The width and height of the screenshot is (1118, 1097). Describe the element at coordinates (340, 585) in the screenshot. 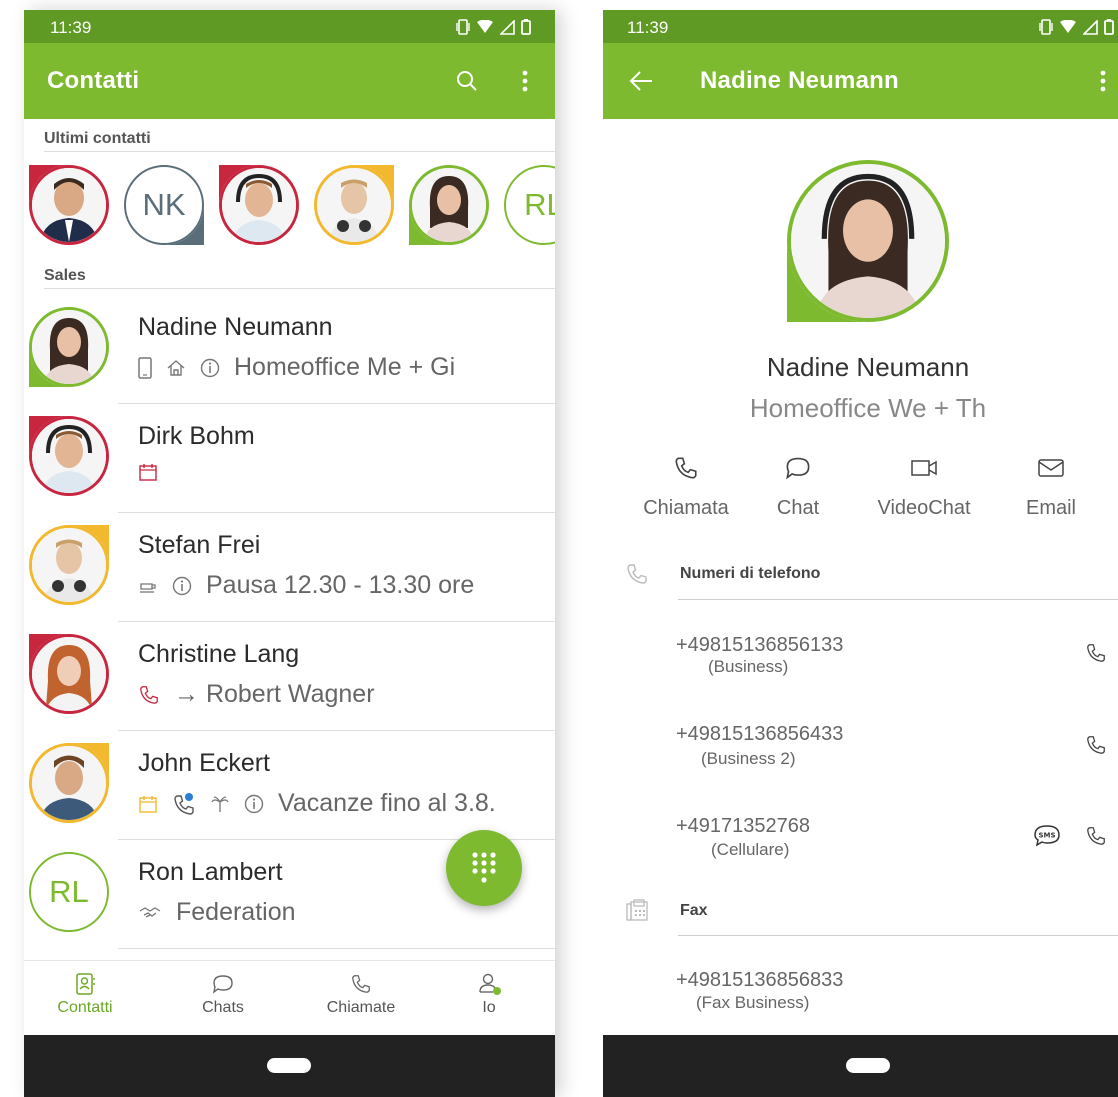

I see `status-text: Pausa 12.30 - 13.30 ore` at that location.